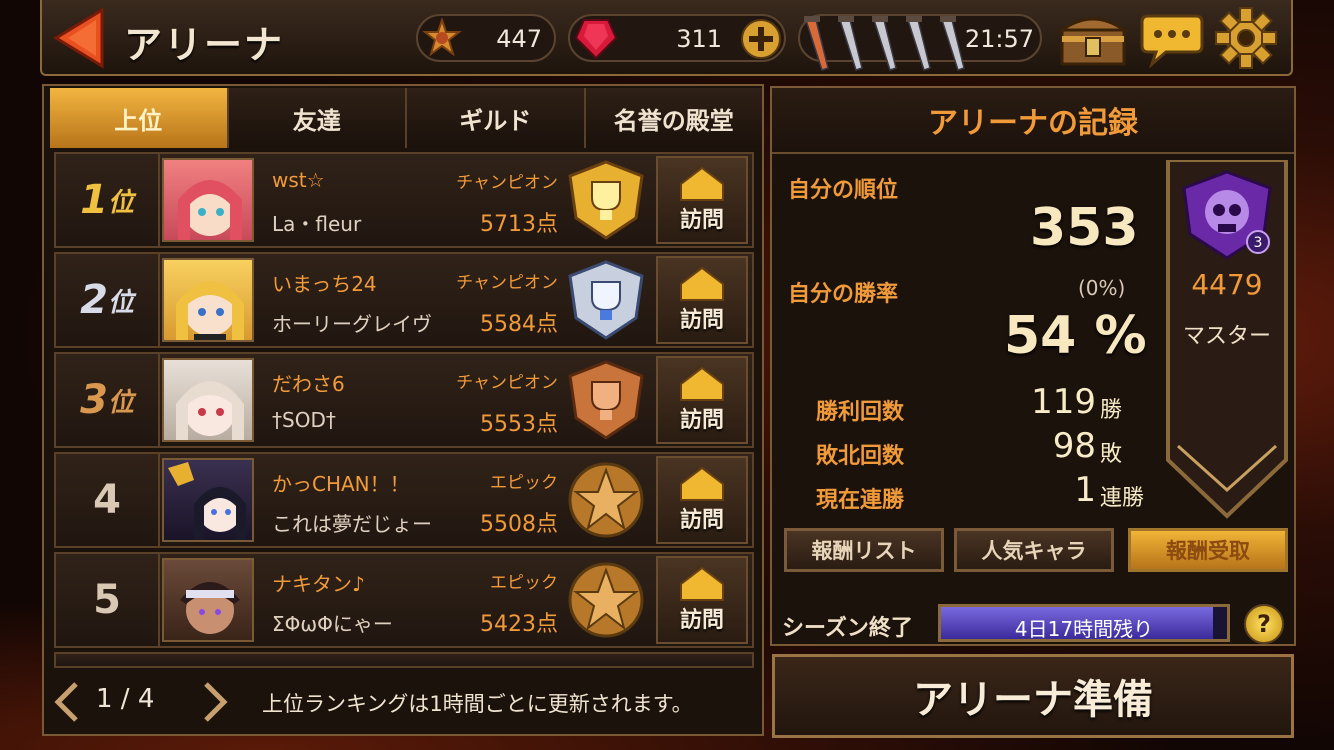 This screenshot has width=1334, height=750. What do you see at coordinates (108, 300) in the screenshot?
I see `rank-number: 2位` at bounding box center [108, 300].